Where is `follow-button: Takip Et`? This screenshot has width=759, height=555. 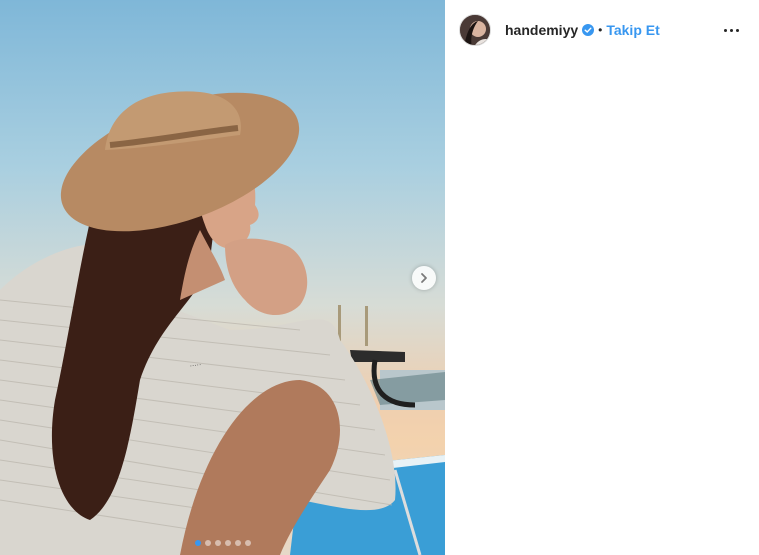
follow-button: Takip Et is located at coordinates (632, 30).